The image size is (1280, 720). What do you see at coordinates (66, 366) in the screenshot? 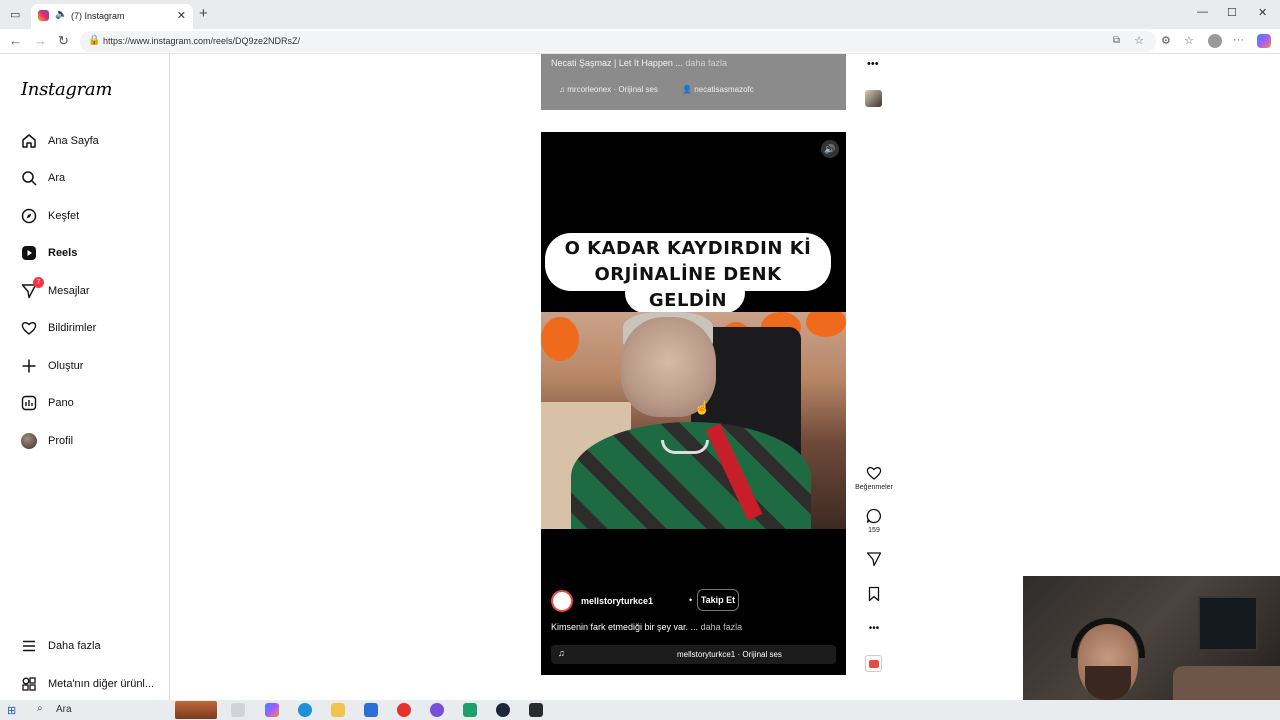
I see `sidebar-item-label: Oluştur` at bounding box center [66, 366].